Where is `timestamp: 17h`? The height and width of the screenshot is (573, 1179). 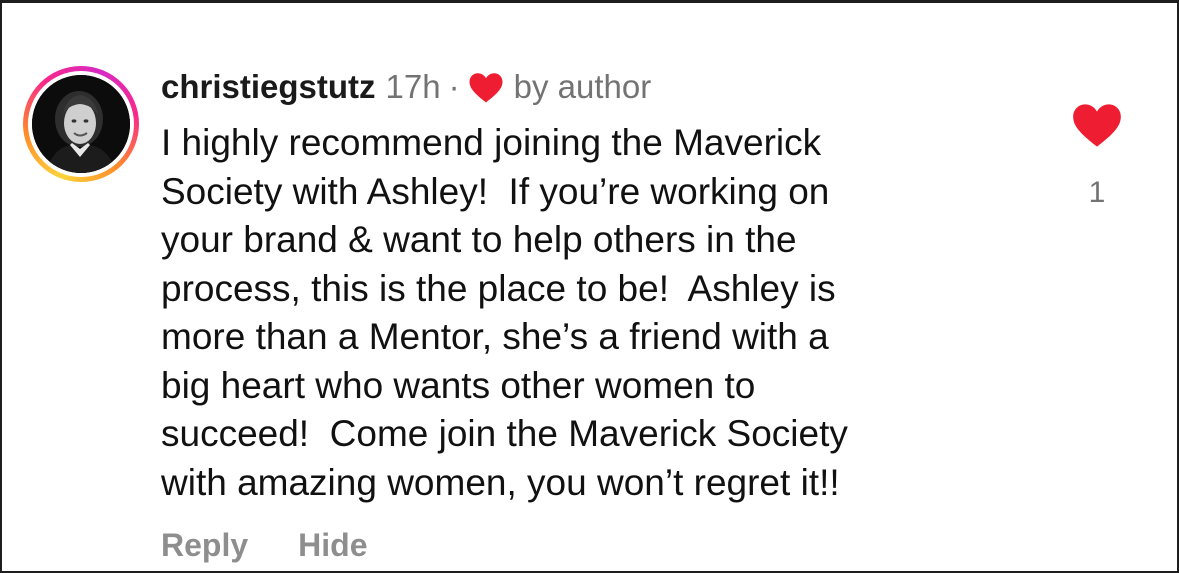 timestamp: 17h is located at coordinates (413, 86).